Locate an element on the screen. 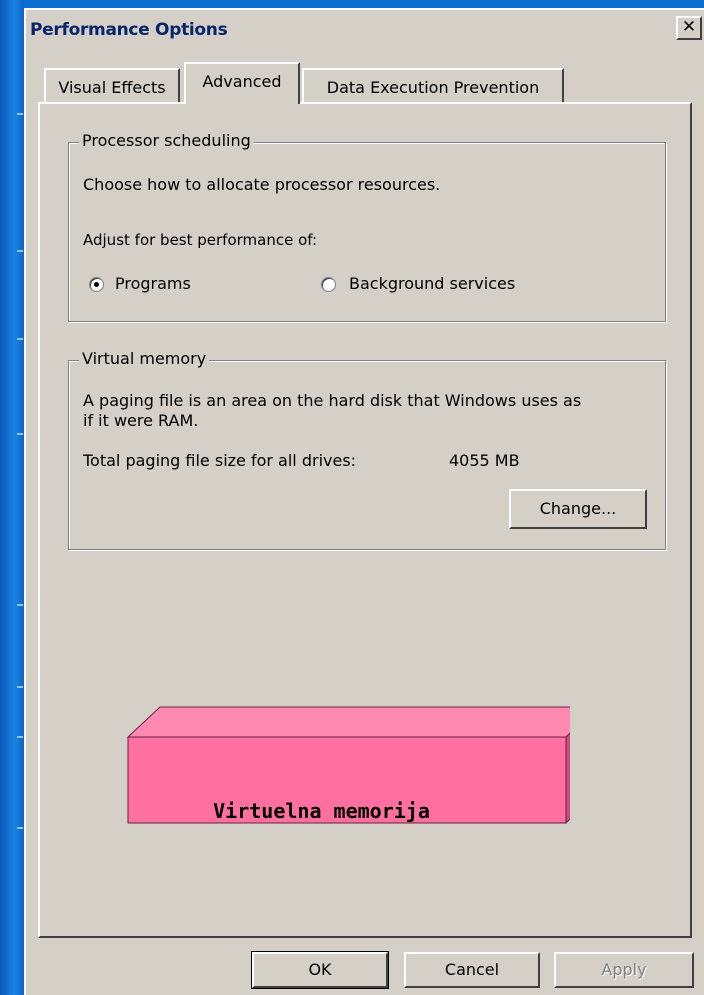  close-icon: ✕ is located at coordinates (689, 27).